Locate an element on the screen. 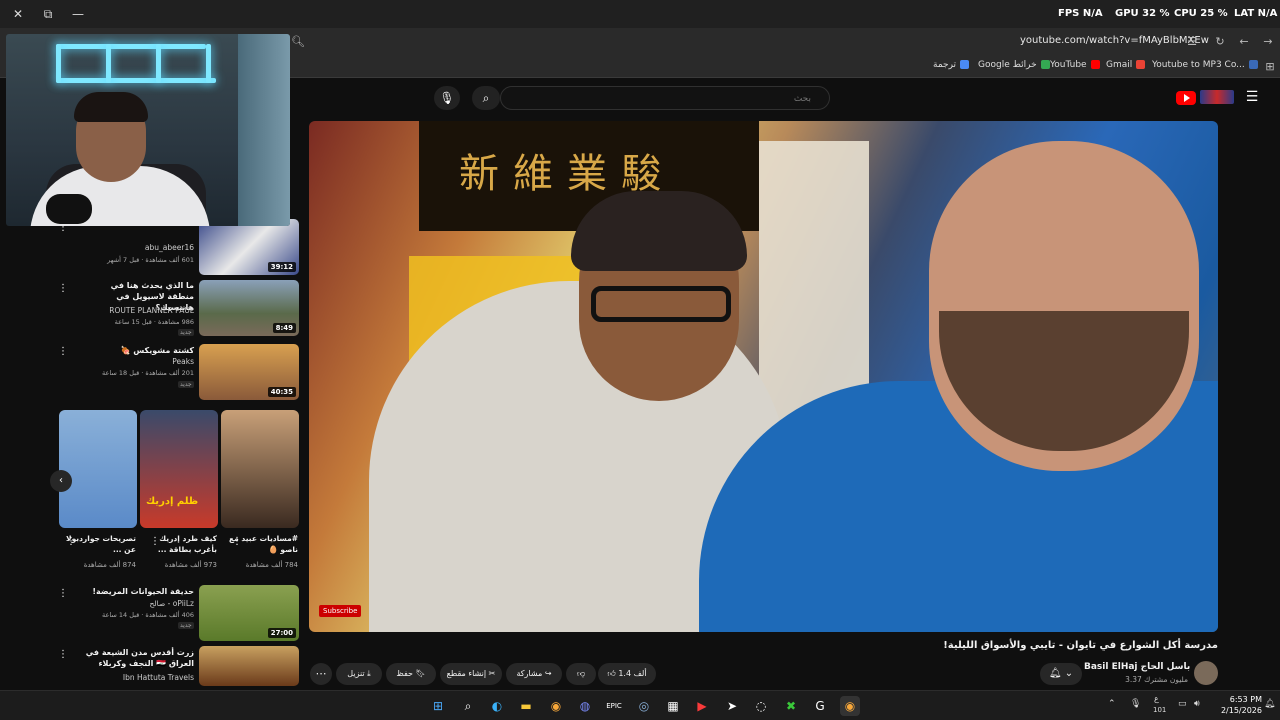 Image resolution: width=1280 pixels, height=720 pixels. chrome-icon: ◉ is located at coordinates (556, 706).